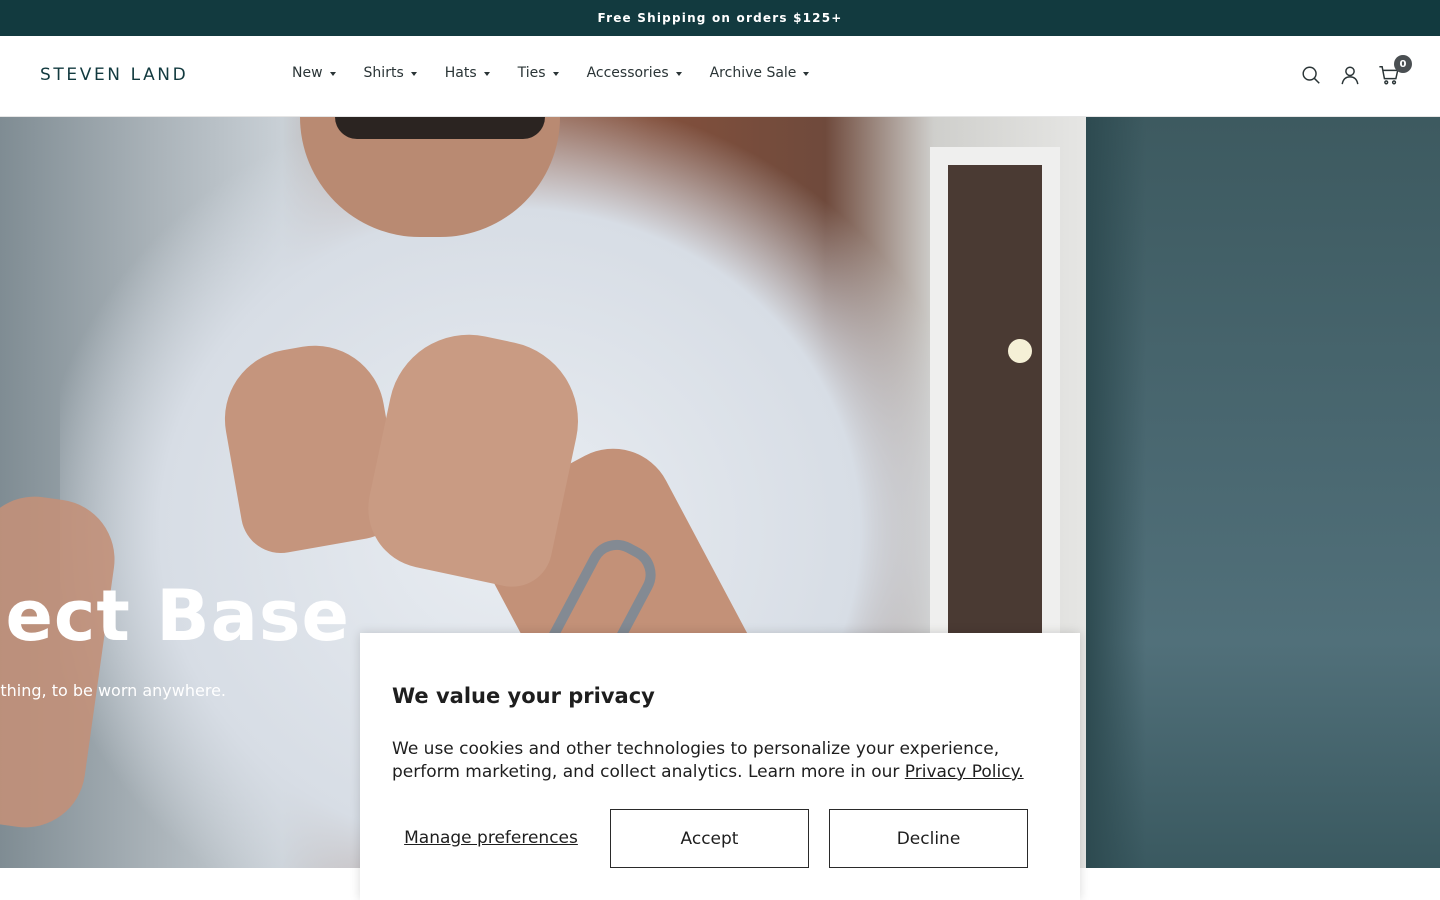 The image size is (1440, 900). I want to click on header-icons: 0, so click(1348, 71).